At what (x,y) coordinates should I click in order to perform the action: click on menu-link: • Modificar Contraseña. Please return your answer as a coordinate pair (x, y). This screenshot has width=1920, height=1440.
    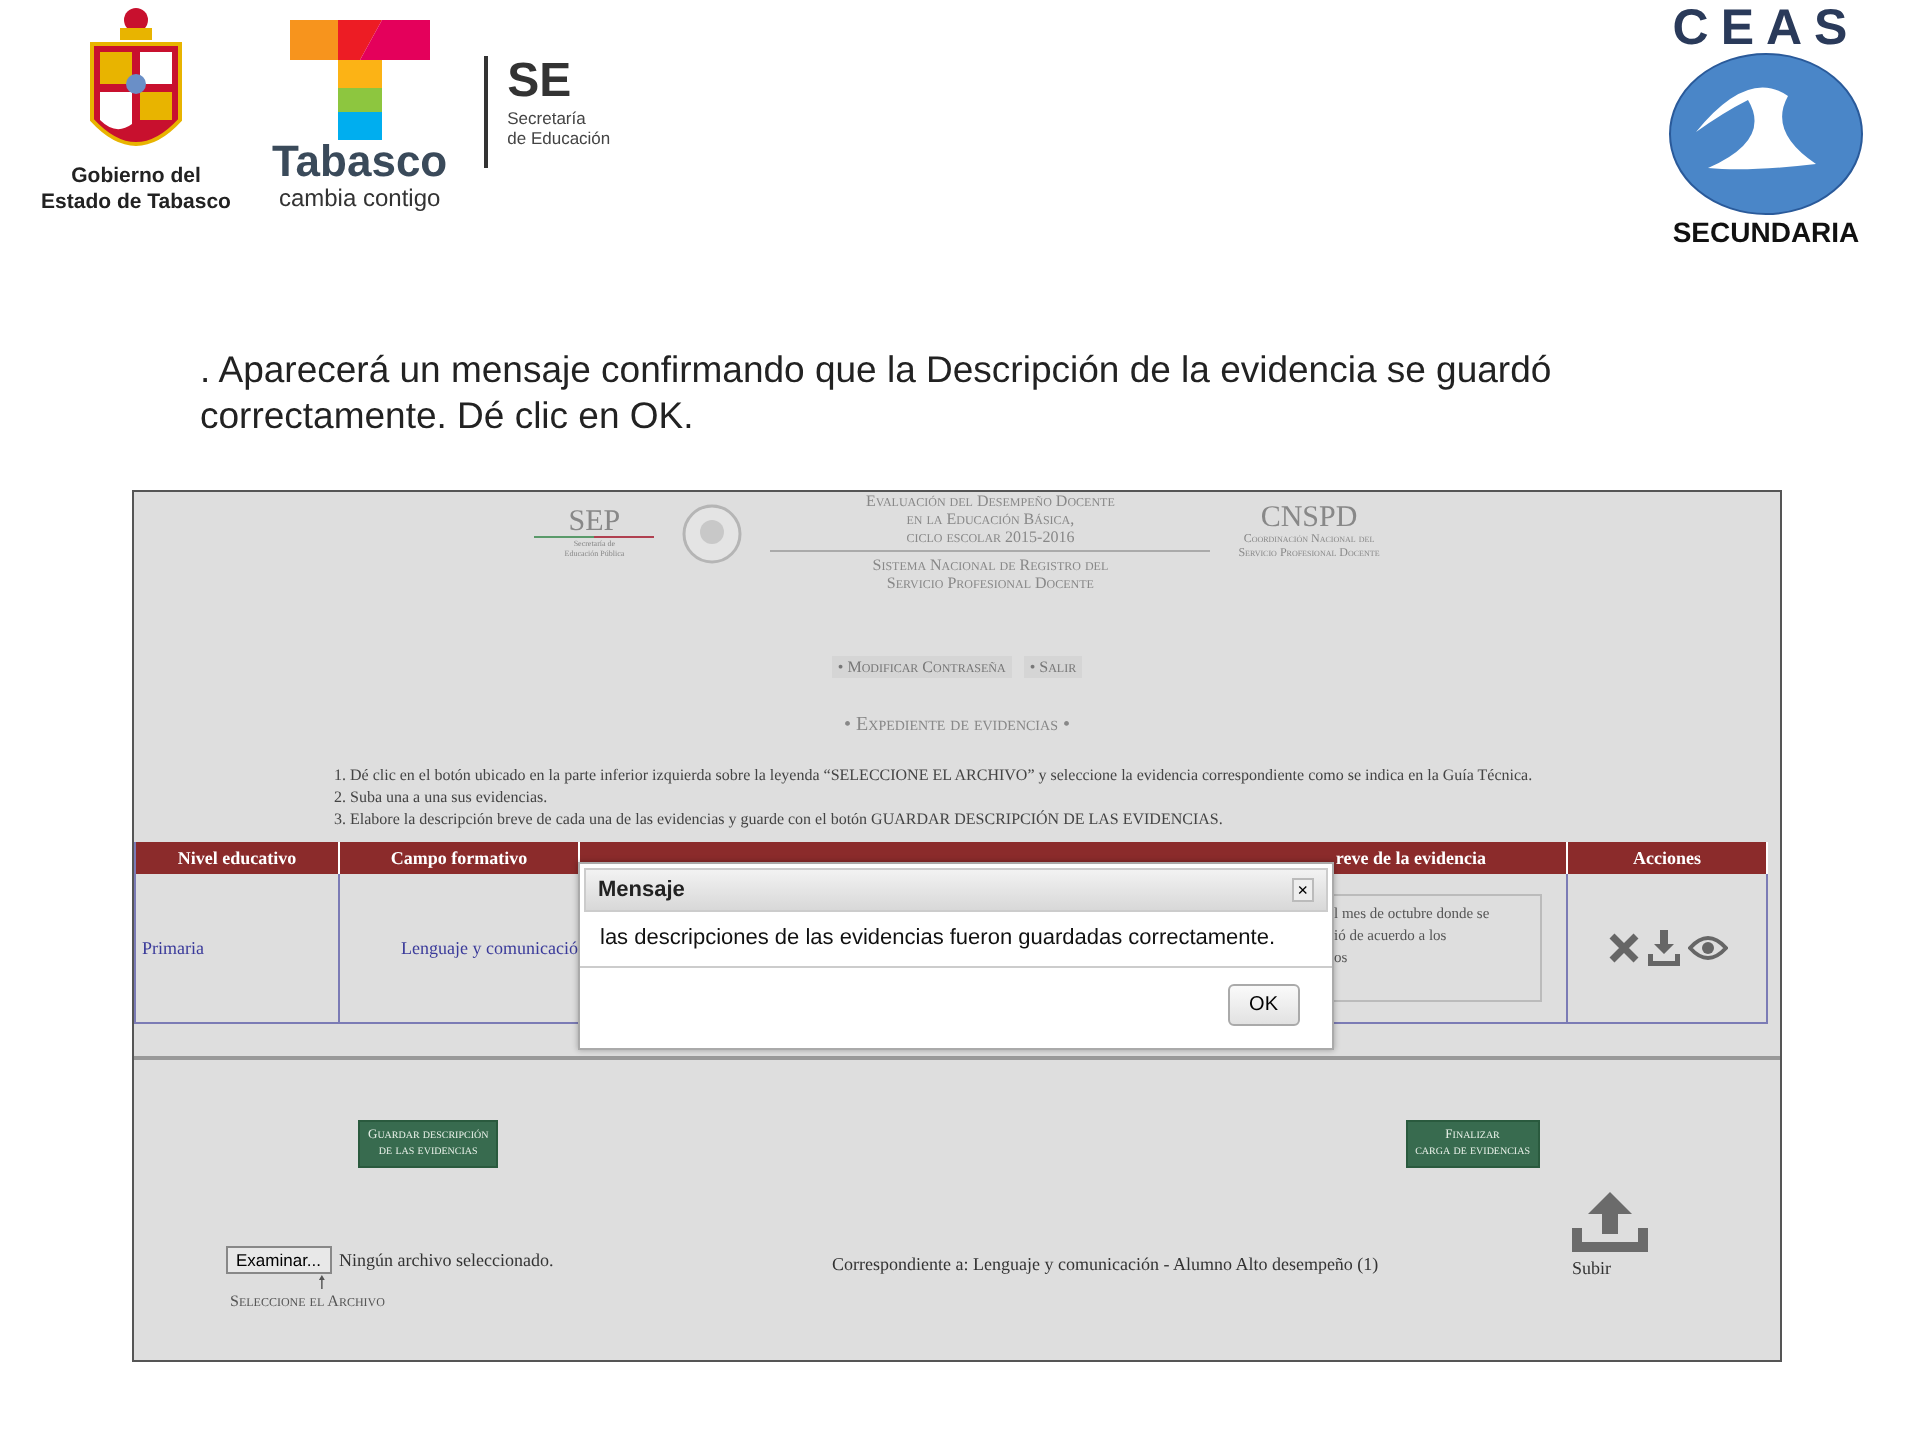
    Looking at the image, I should click on (921, 667).